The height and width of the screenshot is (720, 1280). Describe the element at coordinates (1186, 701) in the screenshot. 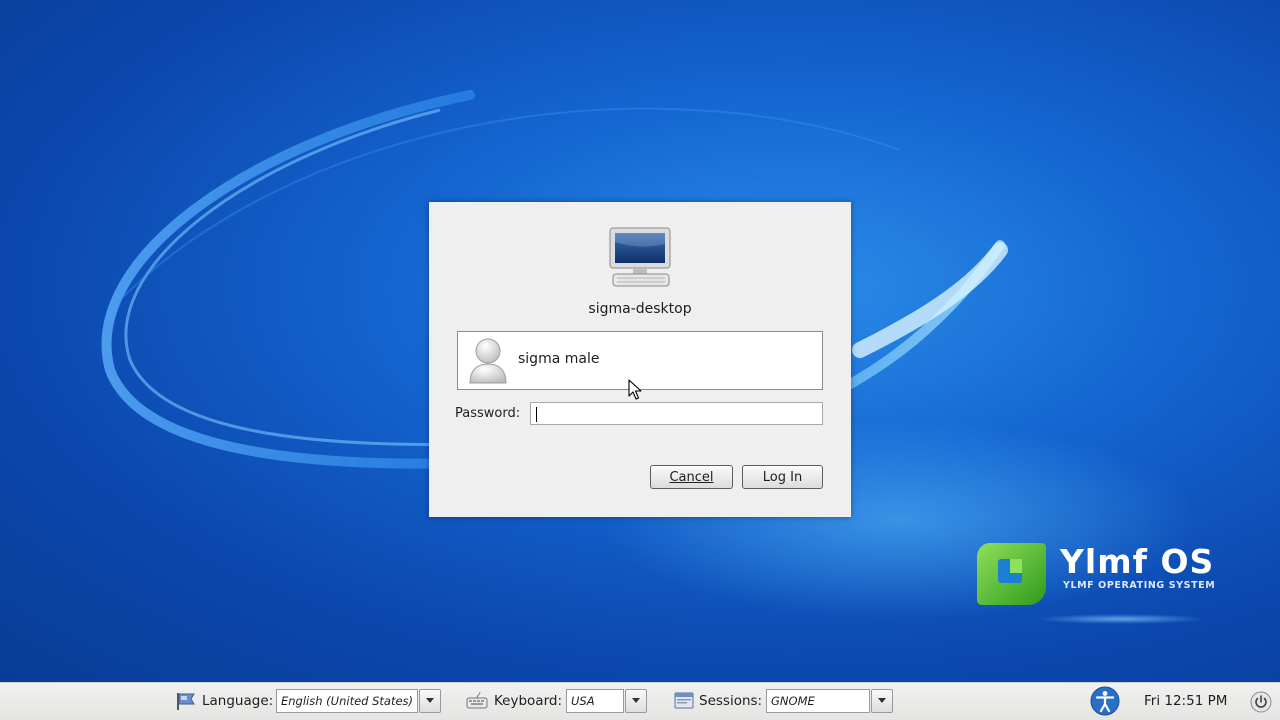

I see `clock: Fri 12:51 PM` at that location.